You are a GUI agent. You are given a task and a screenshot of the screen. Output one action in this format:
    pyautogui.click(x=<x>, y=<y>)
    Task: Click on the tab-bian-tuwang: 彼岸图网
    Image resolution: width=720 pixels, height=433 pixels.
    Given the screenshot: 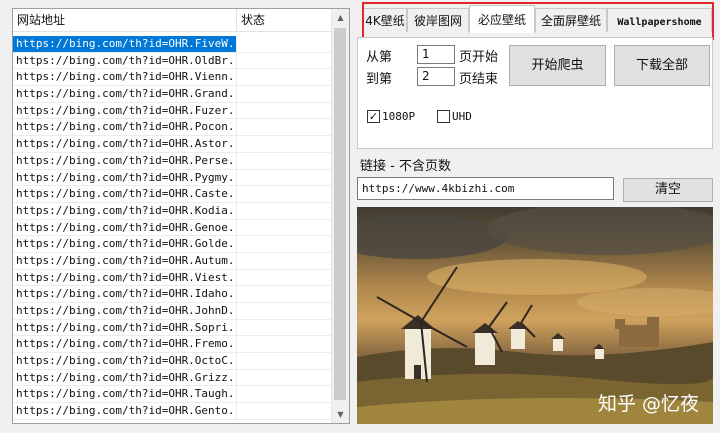 What is the action you would take?
    pyautogui.click(x=438, y=20)
    